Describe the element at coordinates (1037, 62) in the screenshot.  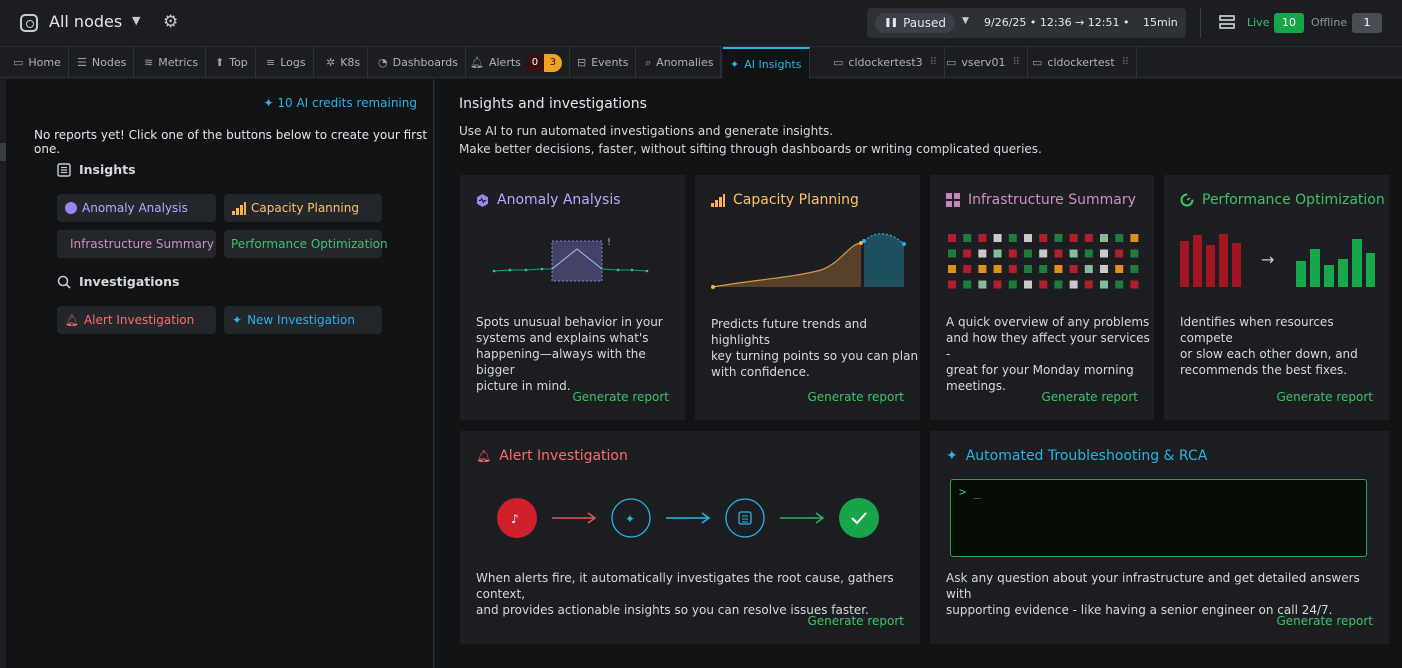
I see `node-icon: ▭` at that location.